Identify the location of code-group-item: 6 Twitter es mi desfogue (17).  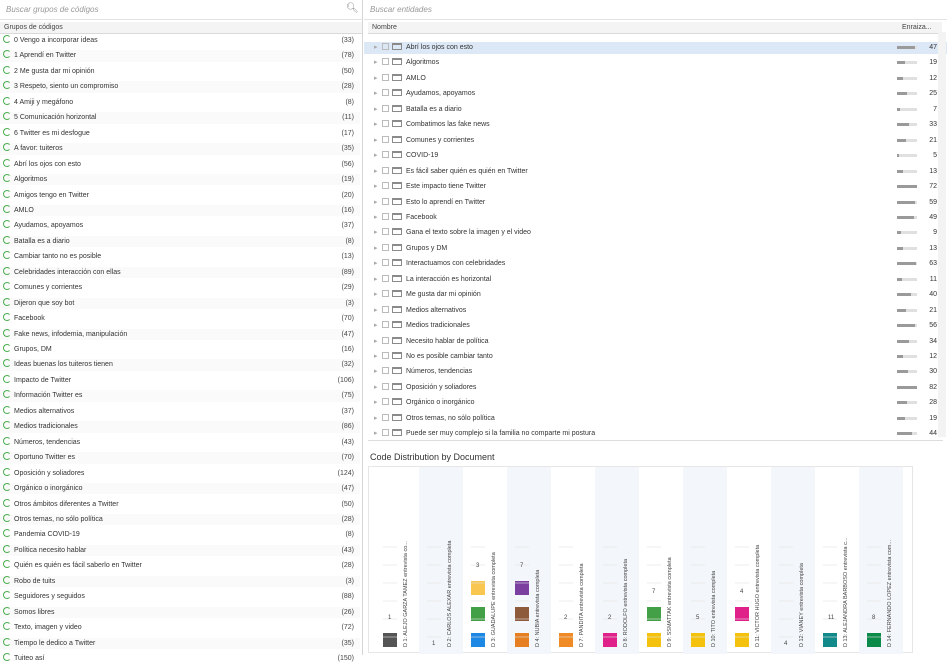
(180, 133).